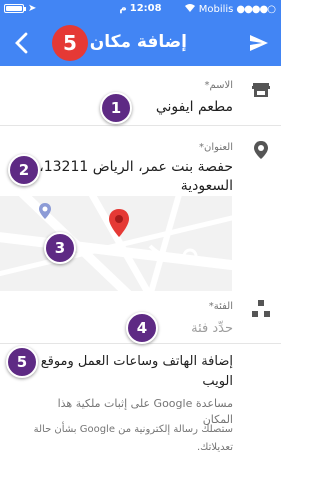  I want to click on annotation-map-marker: 3, so click(60, 248).